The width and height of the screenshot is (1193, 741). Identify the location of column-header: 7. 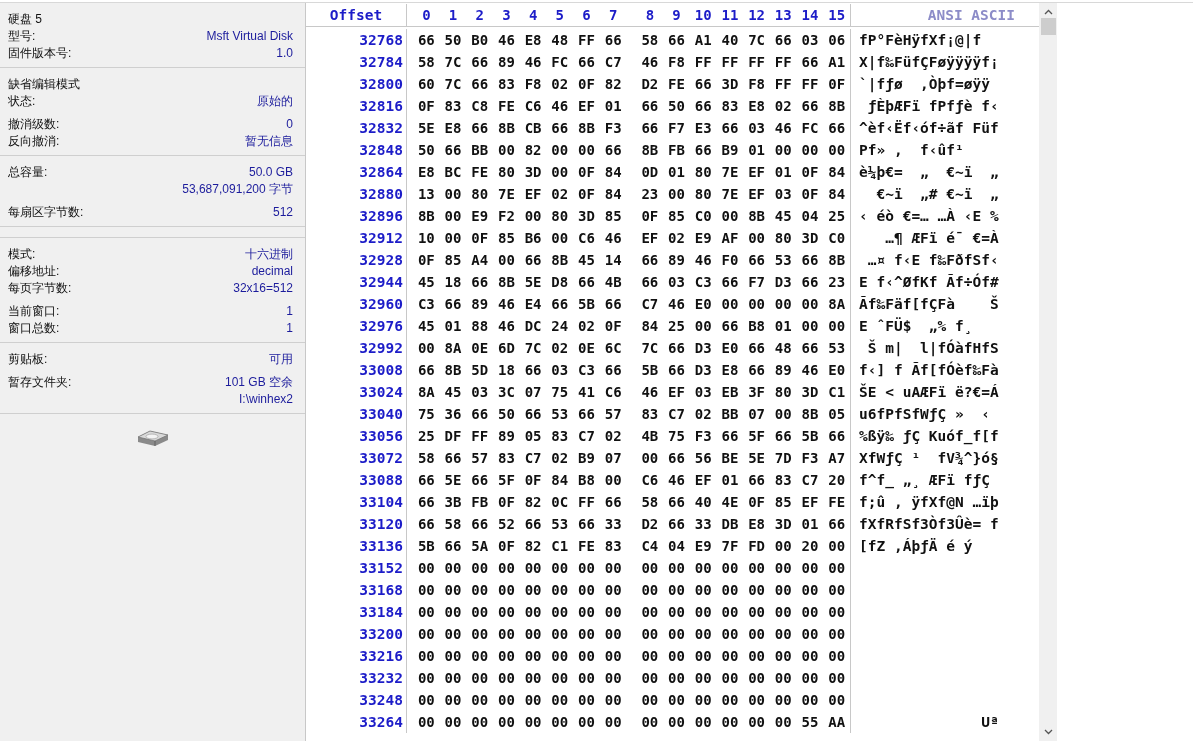
(613, 15).